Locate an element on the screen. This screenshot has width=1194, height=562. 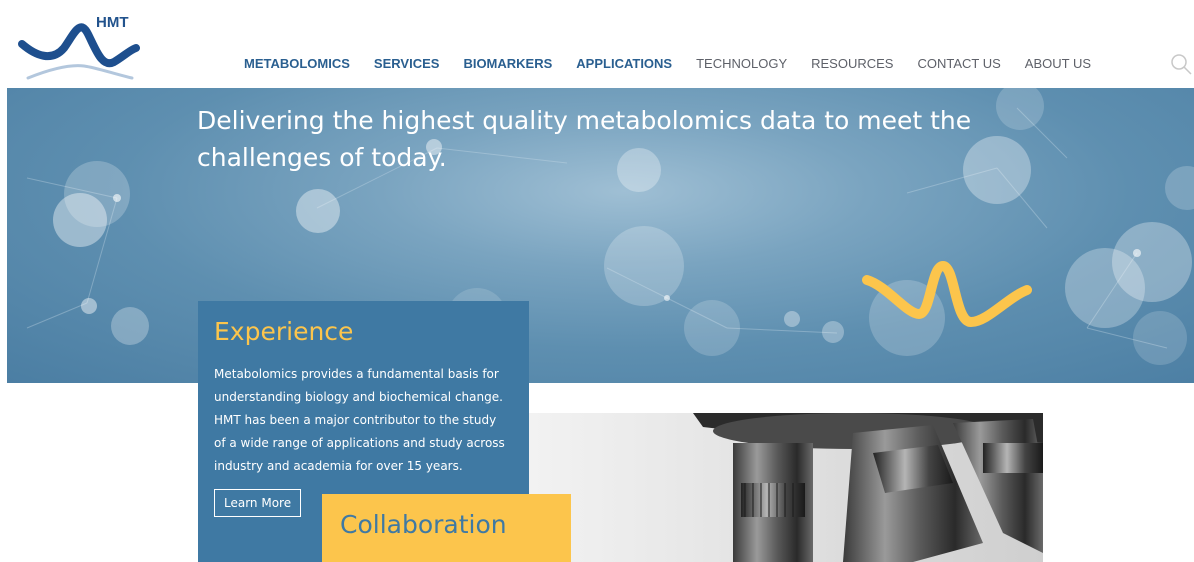
nav-services: SERVICES is located at coordinates (407, 63).